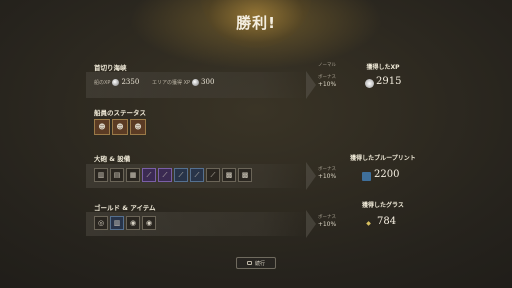 The height and width of the screenshot is (288, 512). Describe the element at coordinates (383, 67) in the screenshot. I see `xp-reward-label: 獲得したXP` at that location.